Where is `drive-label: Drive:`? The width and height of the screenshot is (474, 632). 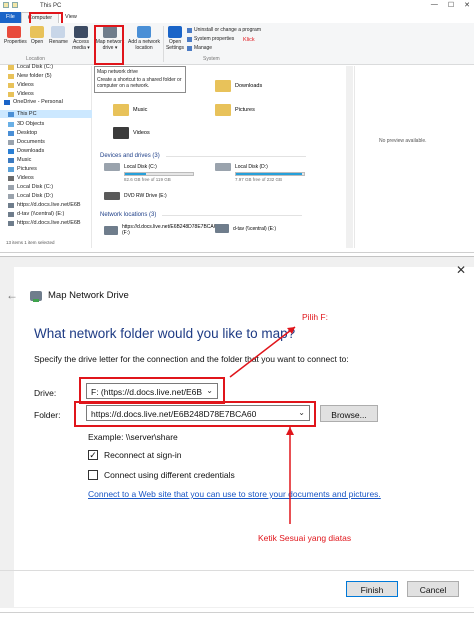
drive-label: Drive: is located at coordinates (45, 393).